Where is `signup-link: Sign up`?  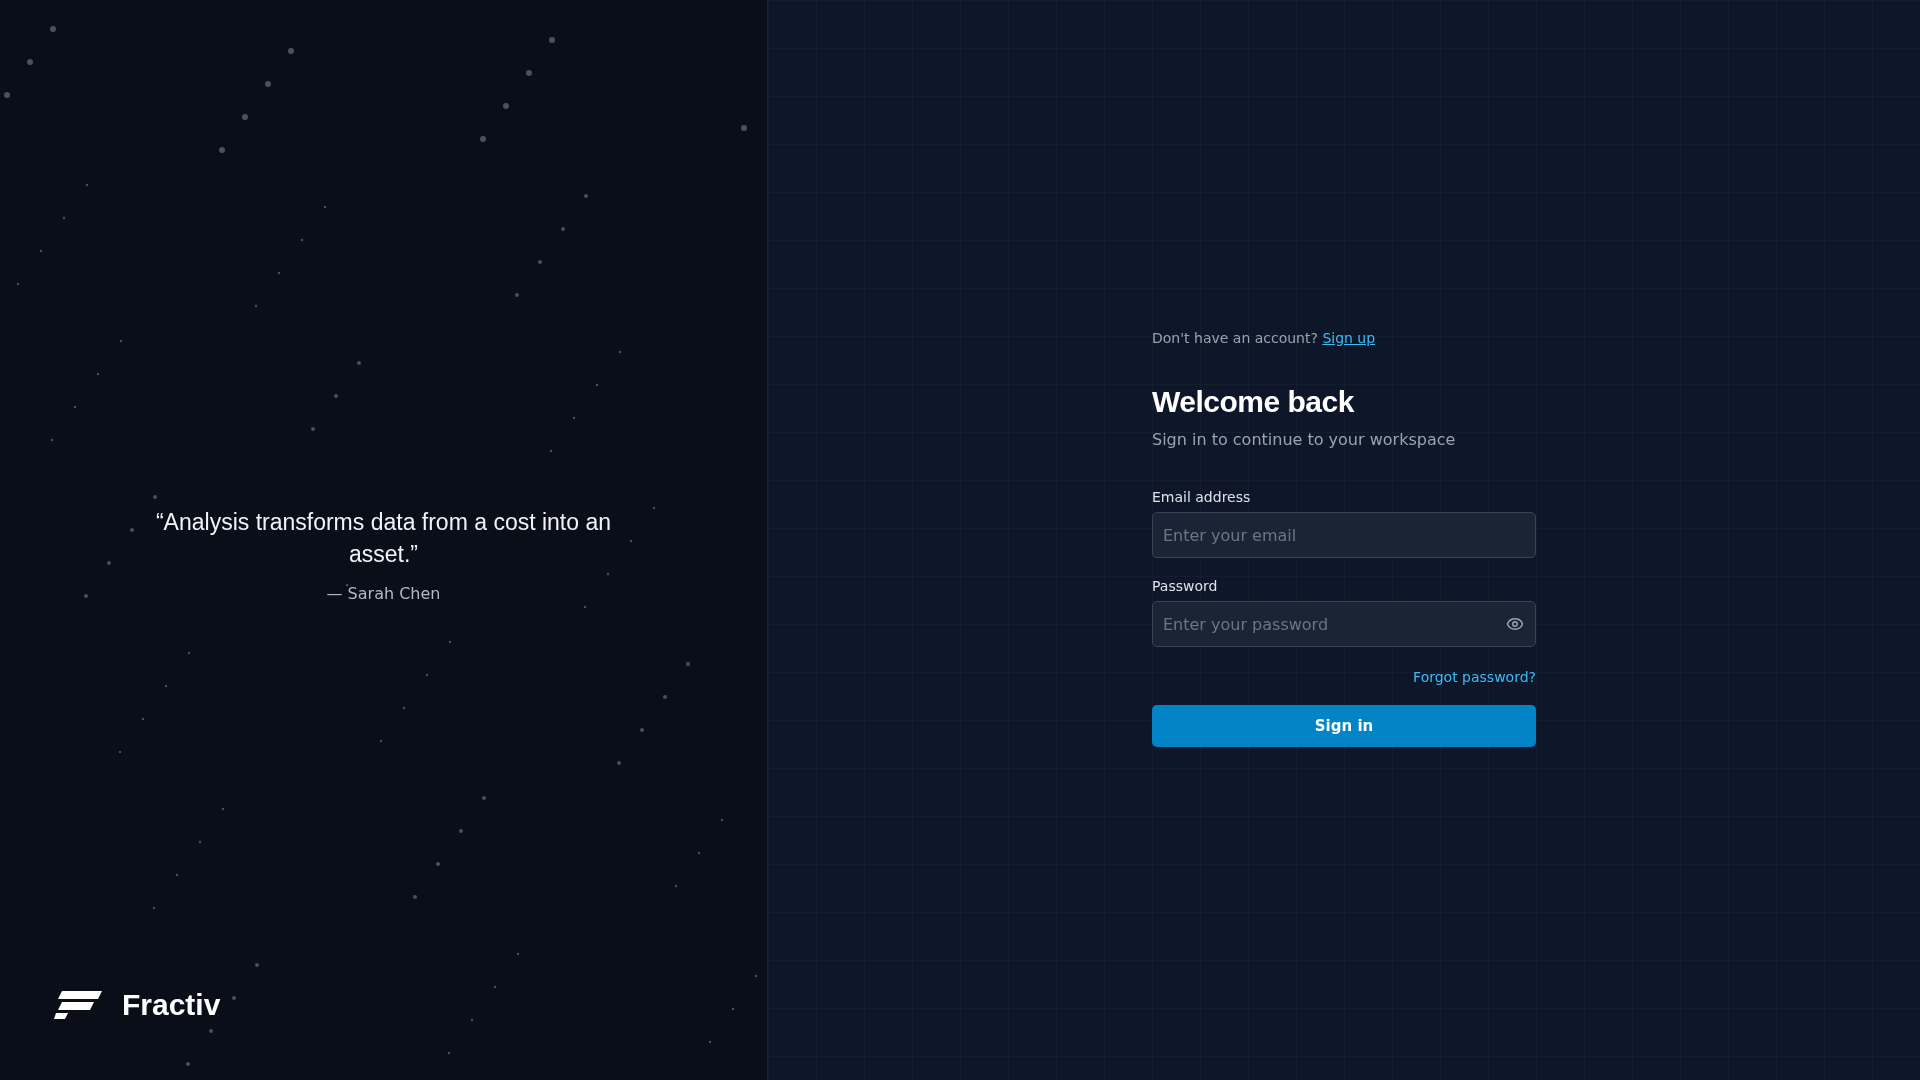 signup-link: Sign up is located at coordinates (1349, 338).